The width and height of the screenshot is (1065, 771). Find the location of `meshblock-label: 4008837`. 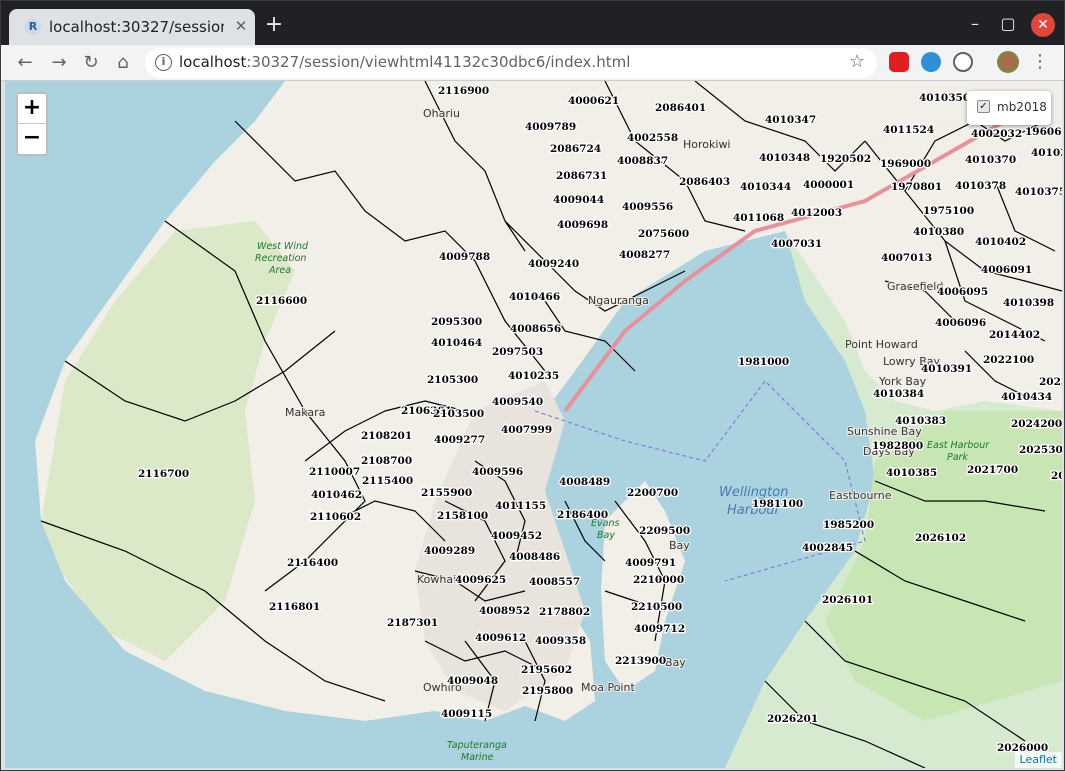

meshblock-label: 4008837 is located at coordinates (642, 161).